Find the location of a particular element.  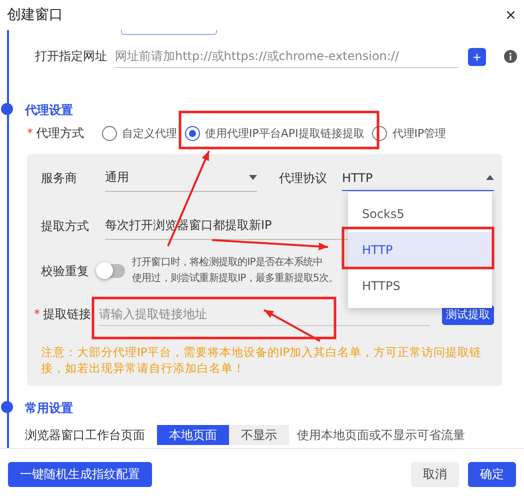

field-label: 浏览器窗口工作台页面 is located at coordinates (85, 435).